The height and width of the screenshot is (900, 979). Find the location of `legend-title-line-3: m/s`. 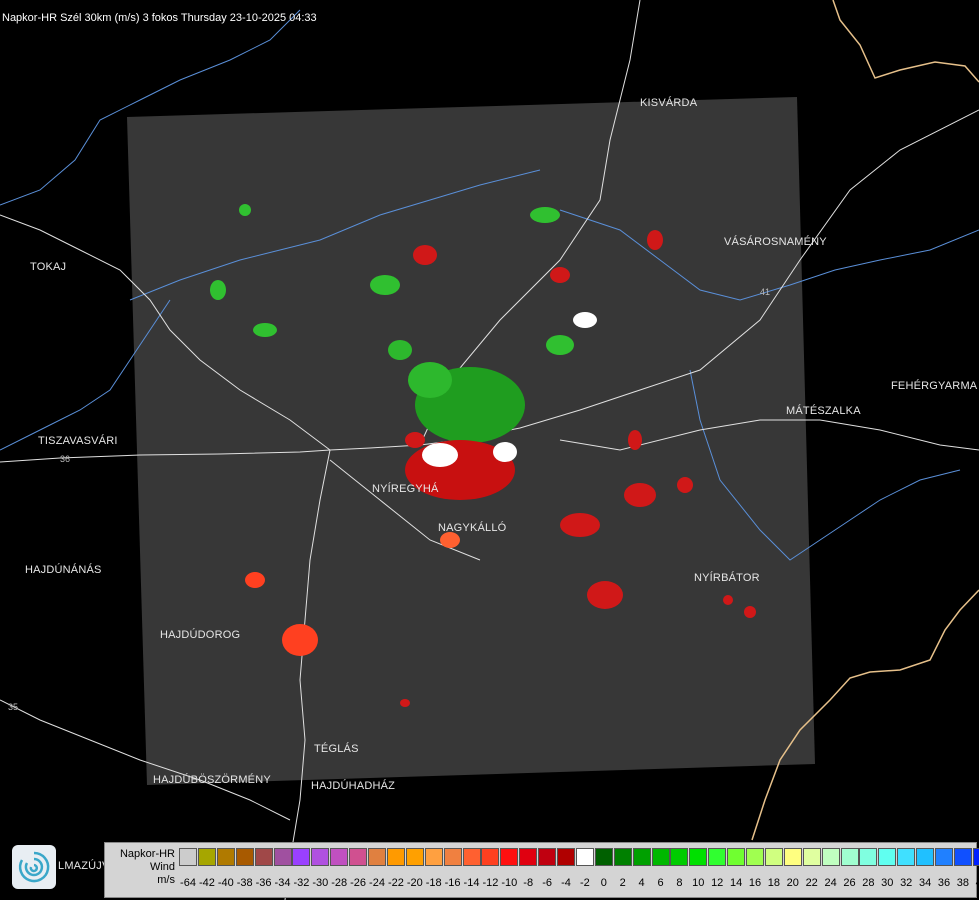

legend-title-line-3: m/s is located at coordinates (166, 880).